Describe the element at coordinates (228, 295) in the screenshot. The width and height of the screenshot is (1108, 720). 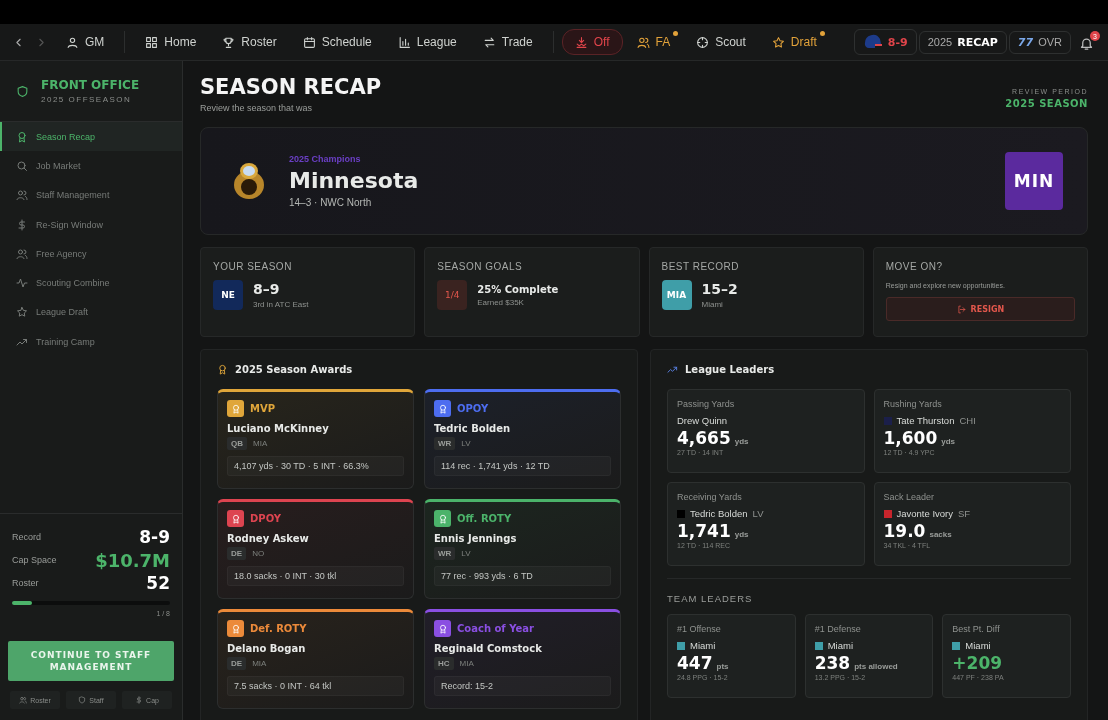
I see `team-badge: NE` at that location.